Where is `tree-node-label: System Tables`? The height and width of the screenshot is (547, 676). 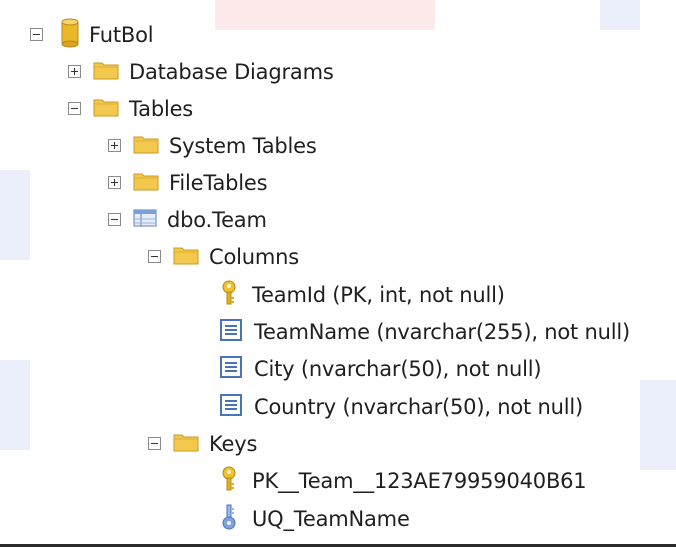
tree-node-label: System Tables is located at coordinates (243, 145).